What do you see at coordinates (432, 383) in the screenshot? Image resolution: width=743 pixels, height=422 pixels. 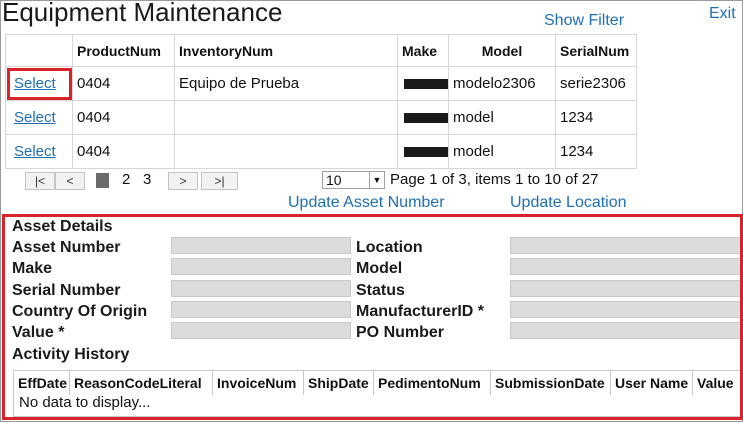 I see `col-header-pedimentonum: PedimentoNum` at bounding box center [432, 383].